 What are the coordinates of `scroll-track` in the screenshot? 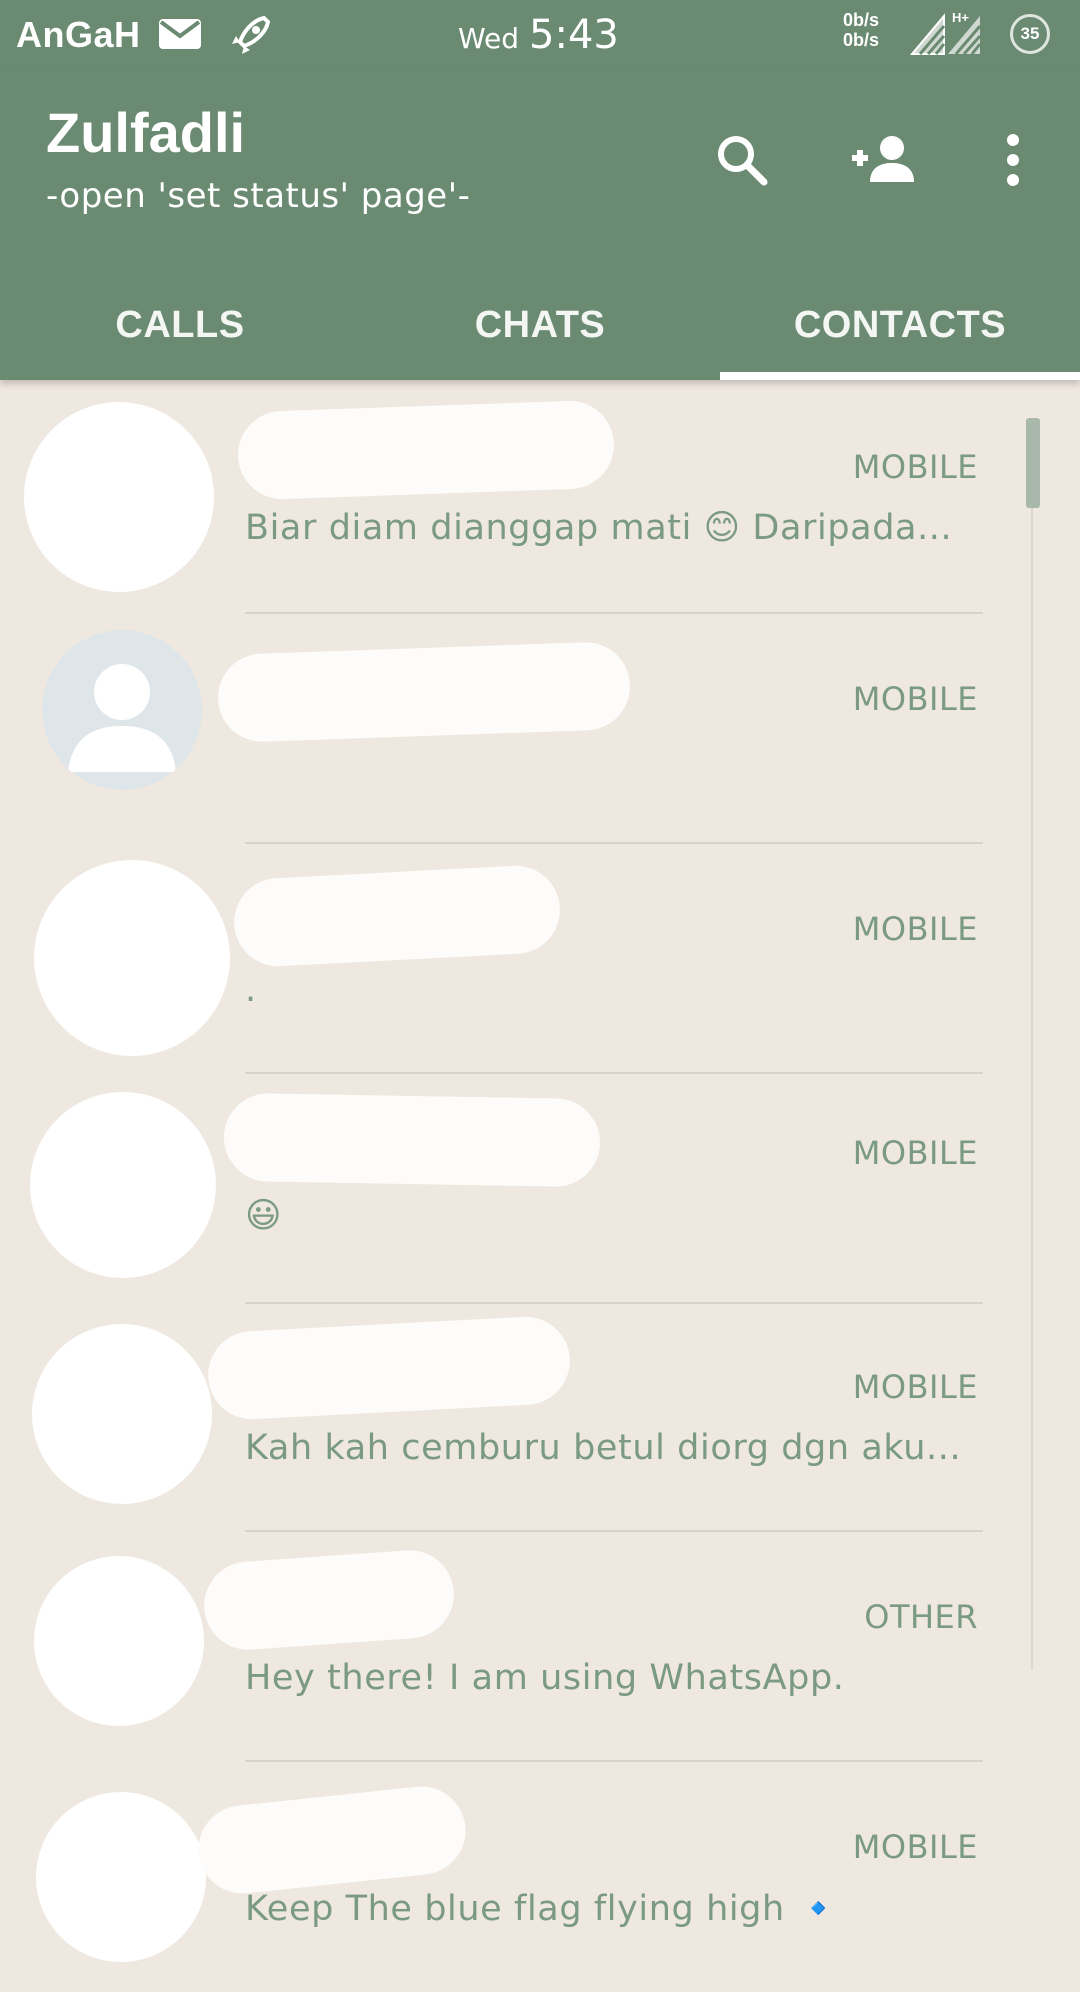 It's located at (1032, 1045).